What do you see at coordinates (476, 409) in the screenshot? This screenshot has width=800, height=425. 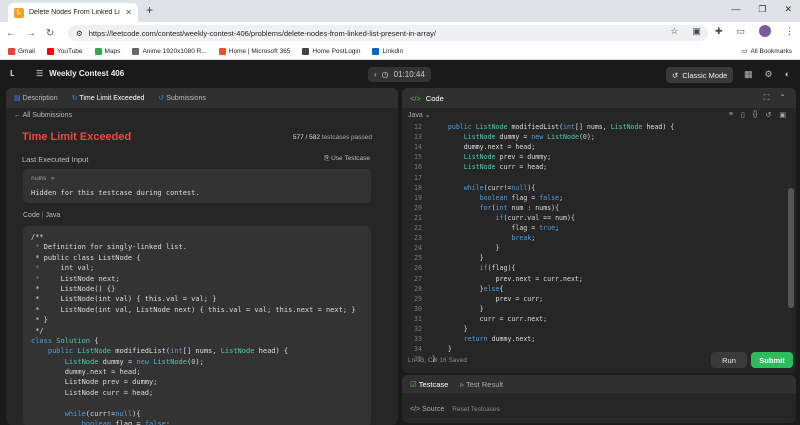 I see `reset-testcases-button: Reset Testcases` at bounding box center [476, 409].